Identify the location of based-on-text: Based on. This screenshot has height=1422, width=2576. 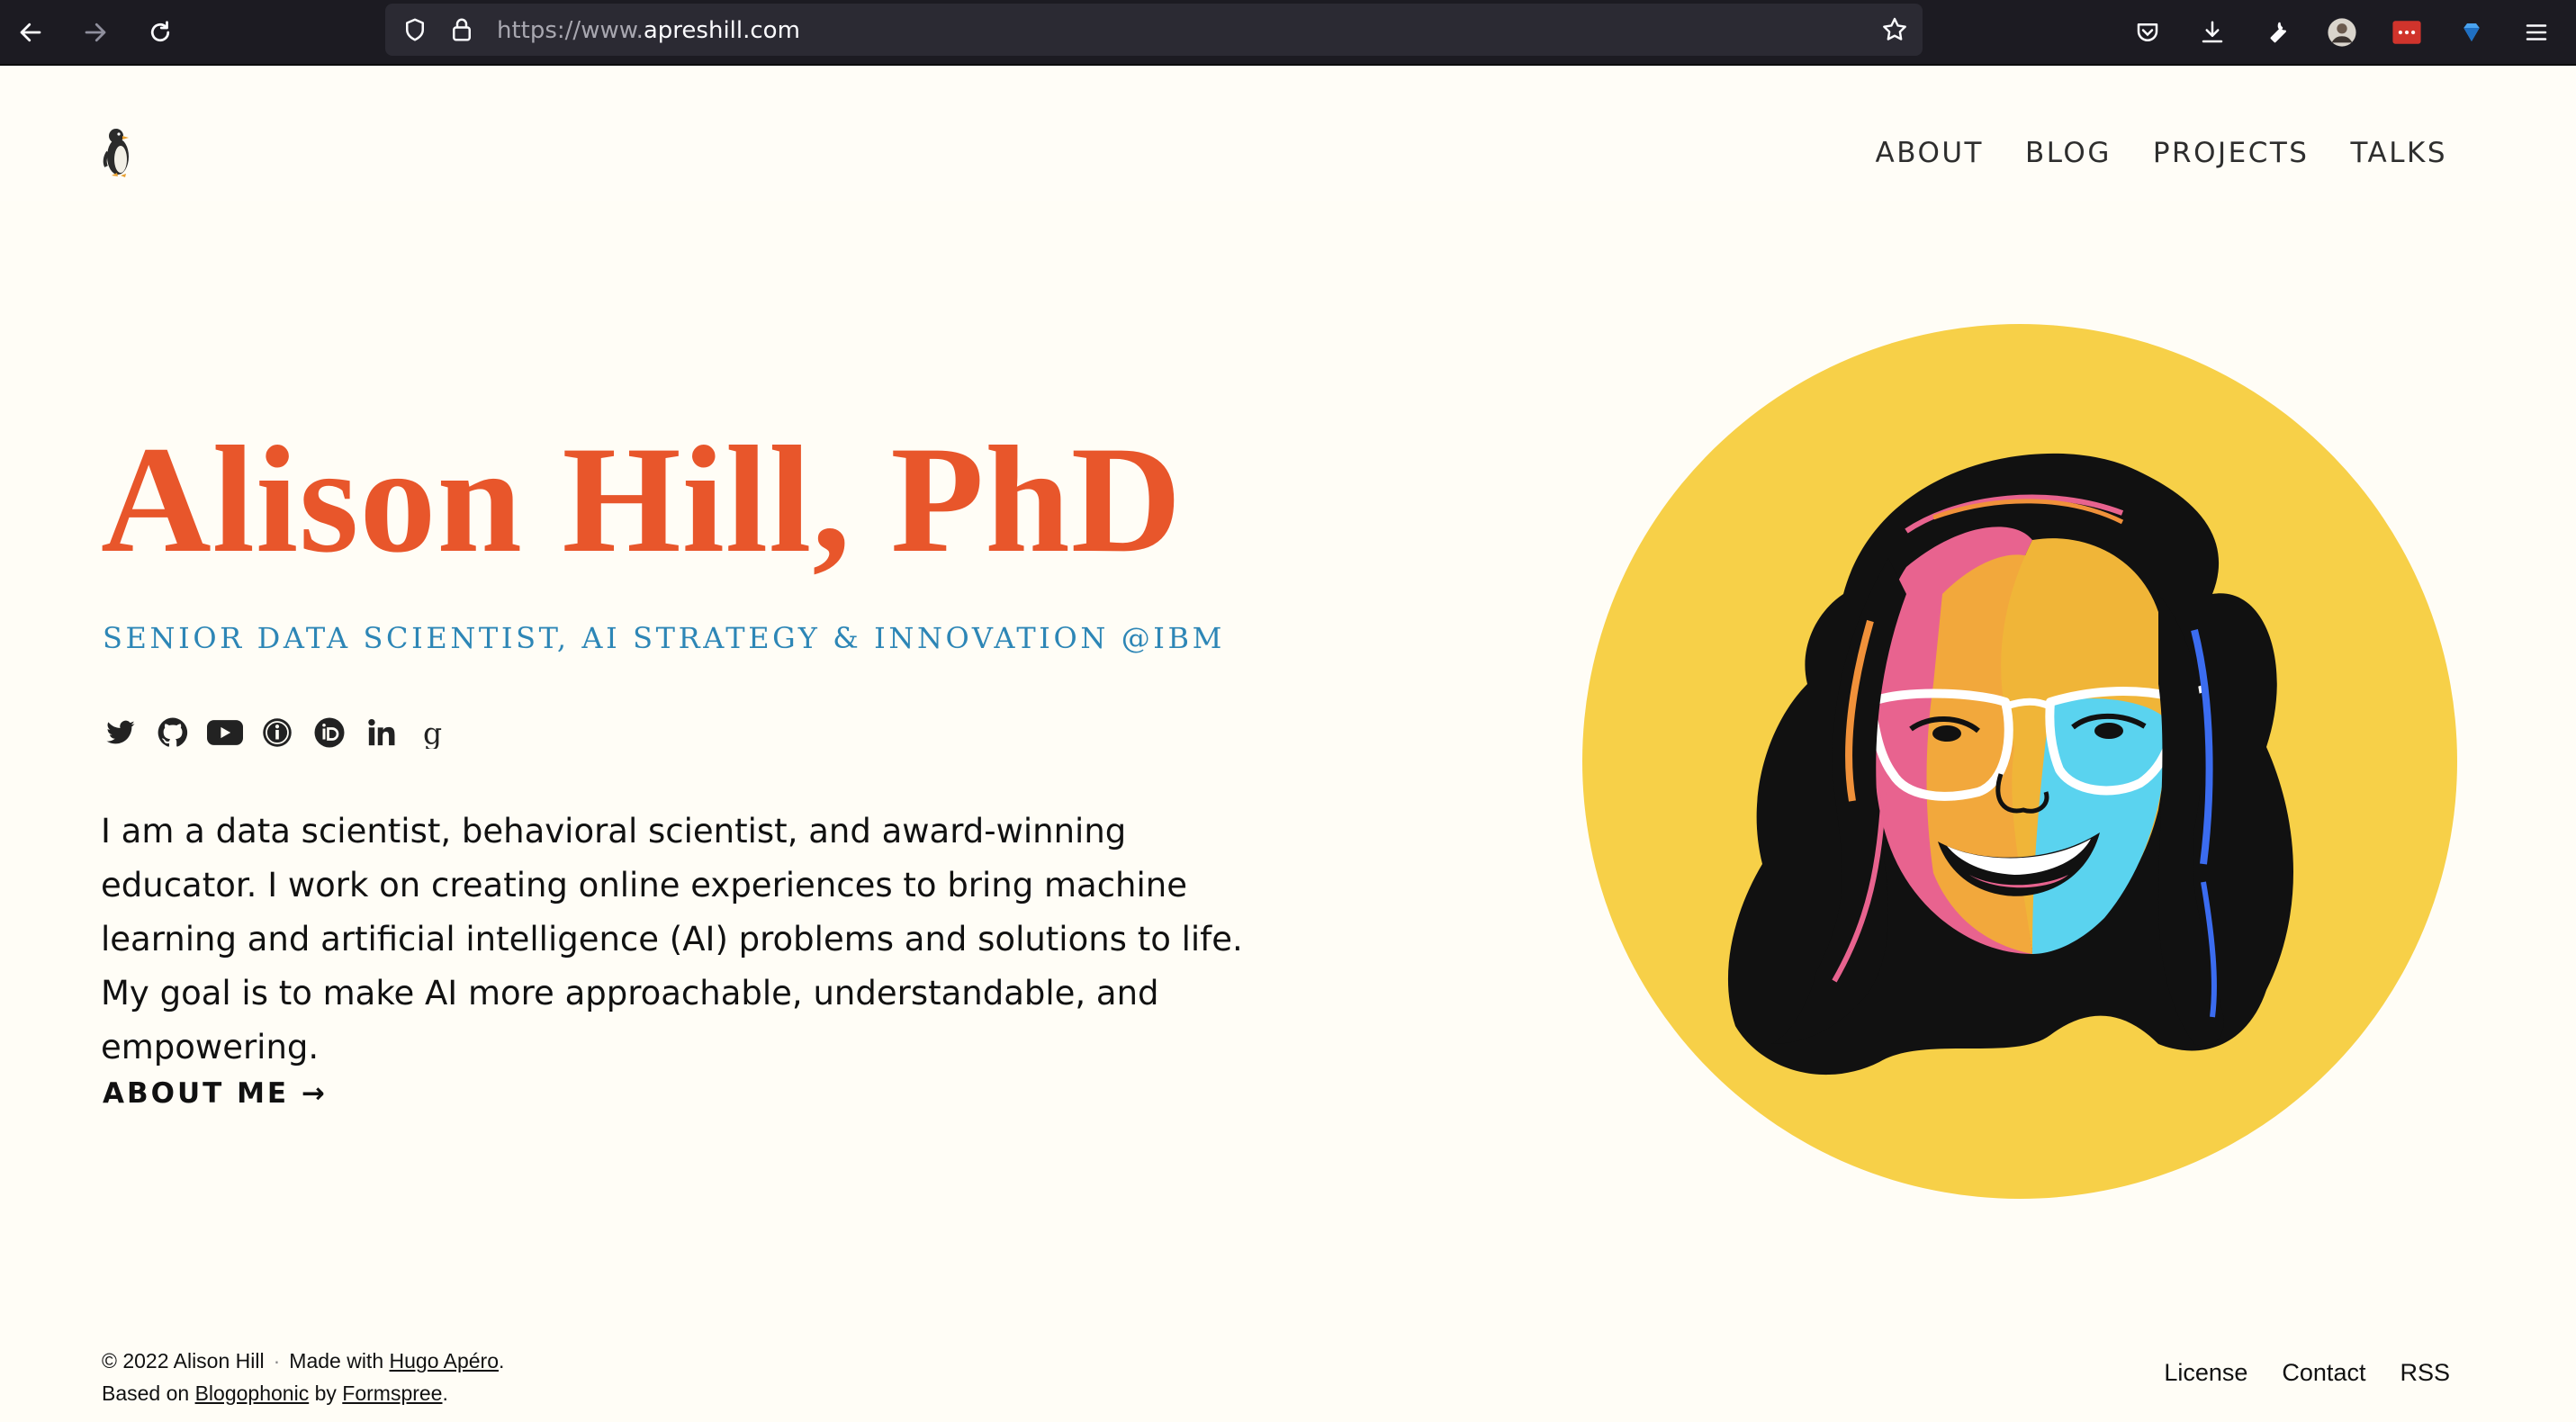
(146, 1394).